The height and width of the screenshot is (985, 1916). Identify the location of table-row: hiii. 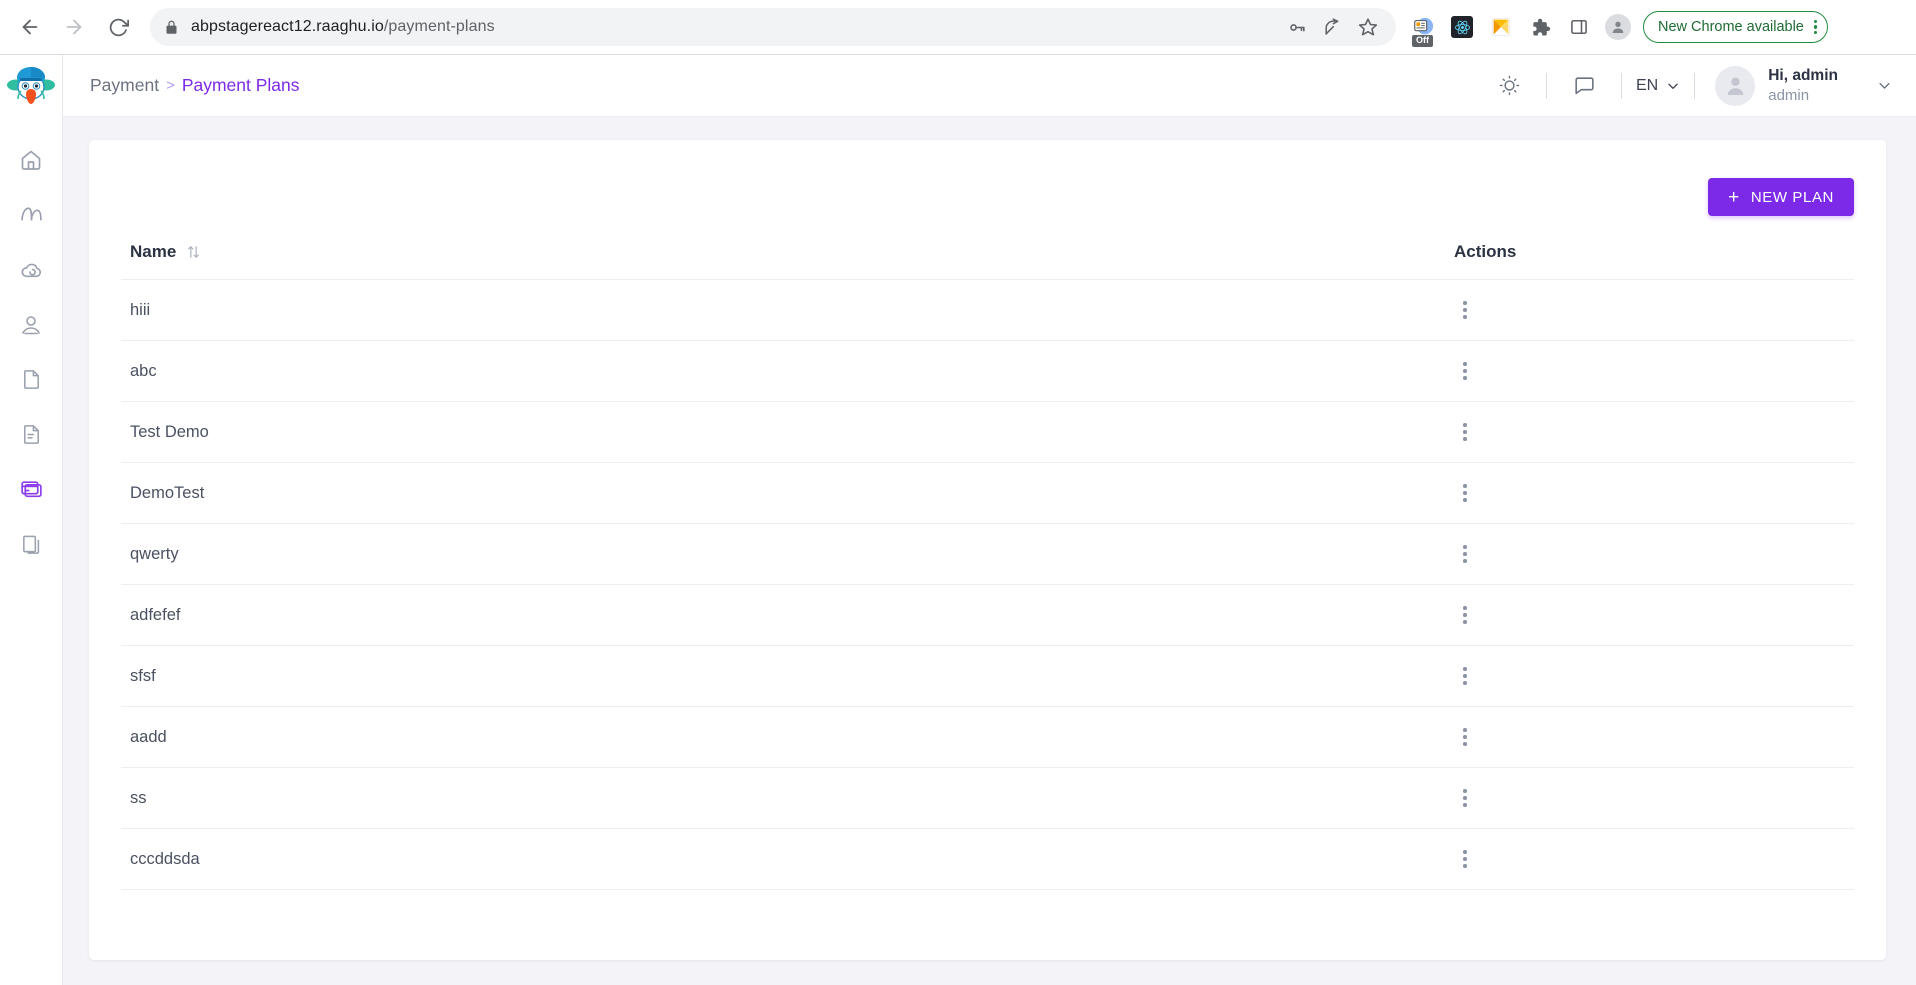
(987, 310).